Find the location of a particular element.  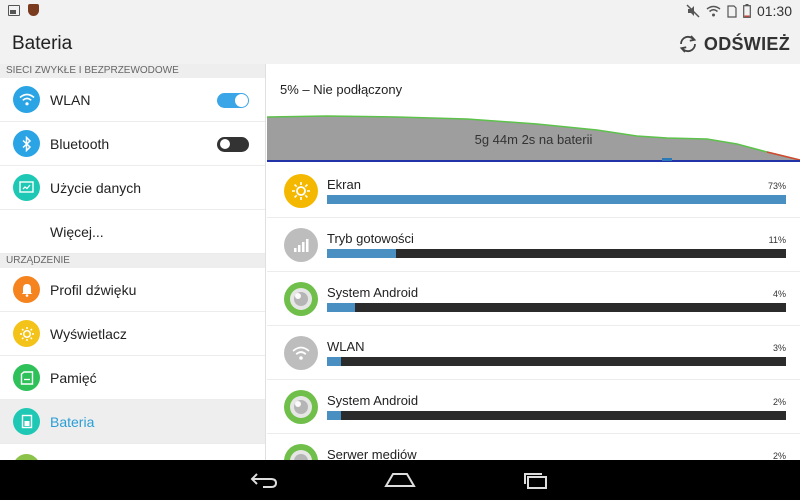

usage-percent: 11% is located at coordinates (777, 240).